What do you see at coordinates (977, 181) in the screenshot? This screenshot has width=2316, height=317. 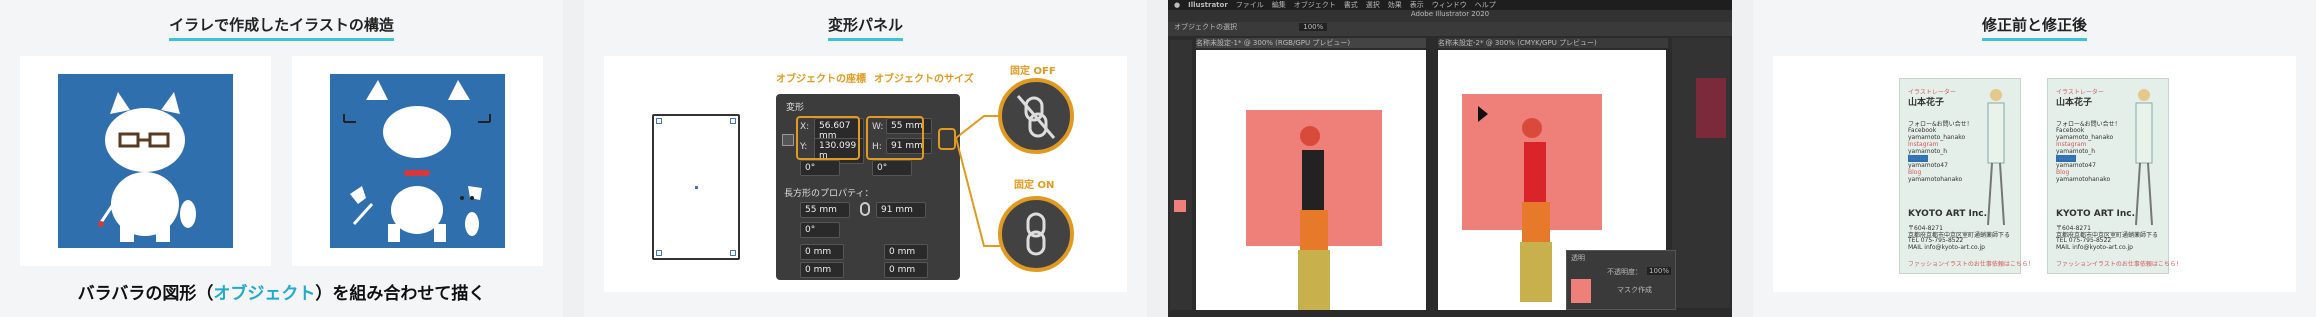 I see `connector-line` at bounding box center [977, 181].